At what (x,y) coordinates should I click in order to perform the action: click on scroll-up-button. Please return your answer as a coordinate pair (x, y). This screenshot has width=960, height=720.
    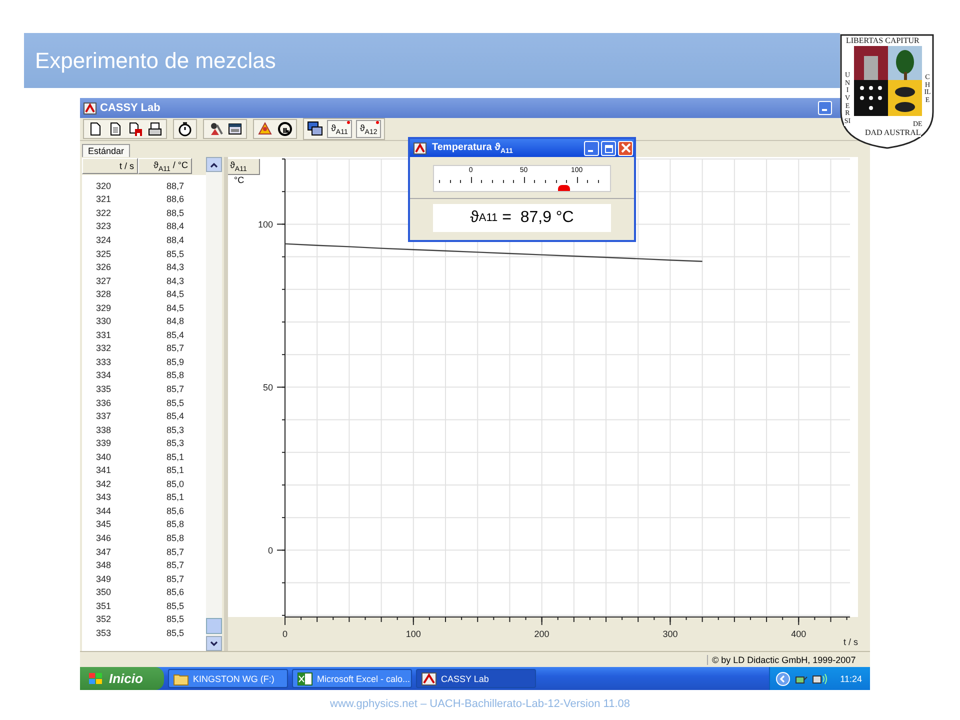
    Looking at the image, I should click on (214, 164).